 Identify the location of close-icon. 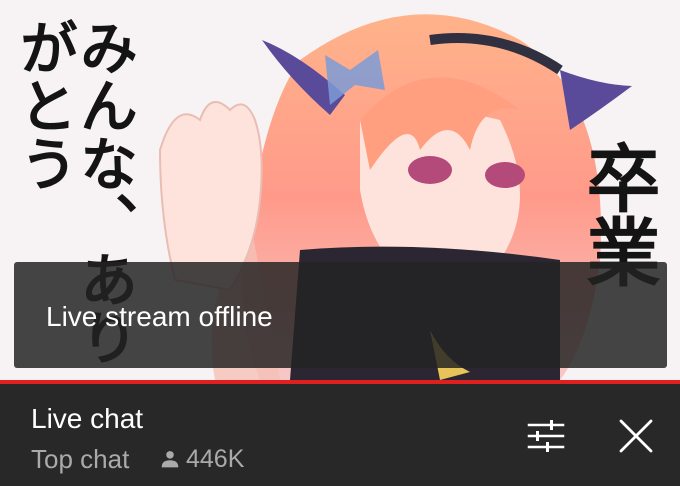
(636, 436).